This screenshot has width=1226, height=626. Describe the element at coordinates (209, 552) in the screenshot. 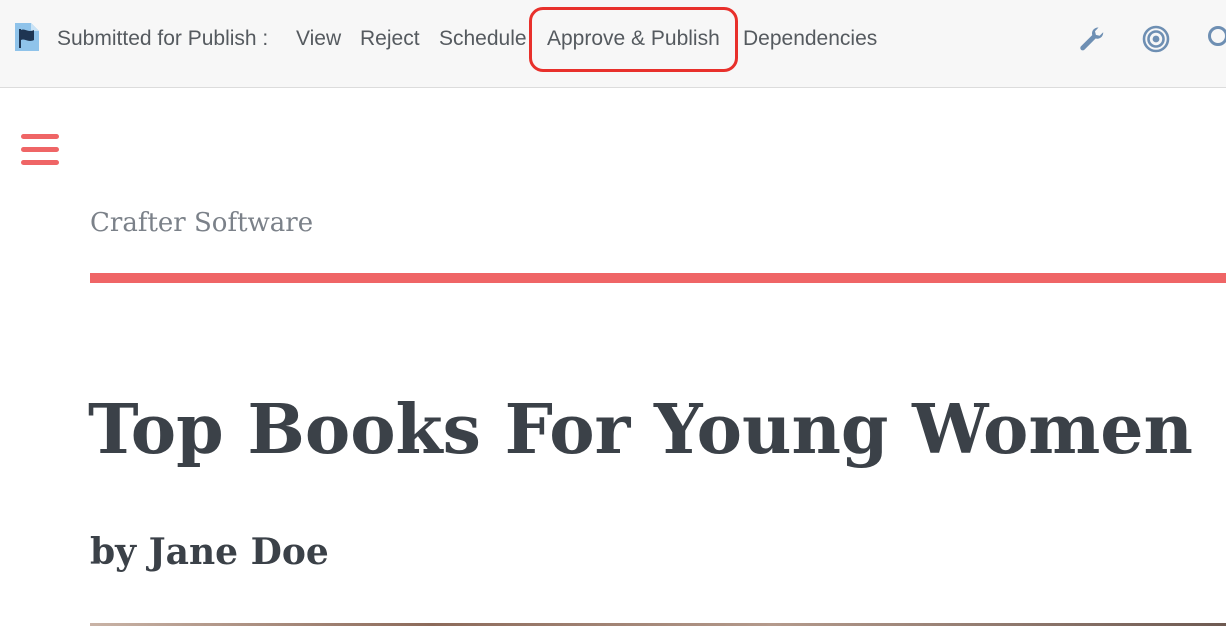

I see `article-byline: by Jane Doe` at that location.